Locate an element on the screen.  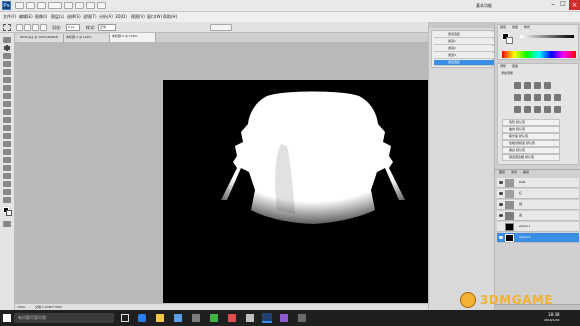
adjustment-preset: 黑白 默认值 is located at coordinates (531, 150).